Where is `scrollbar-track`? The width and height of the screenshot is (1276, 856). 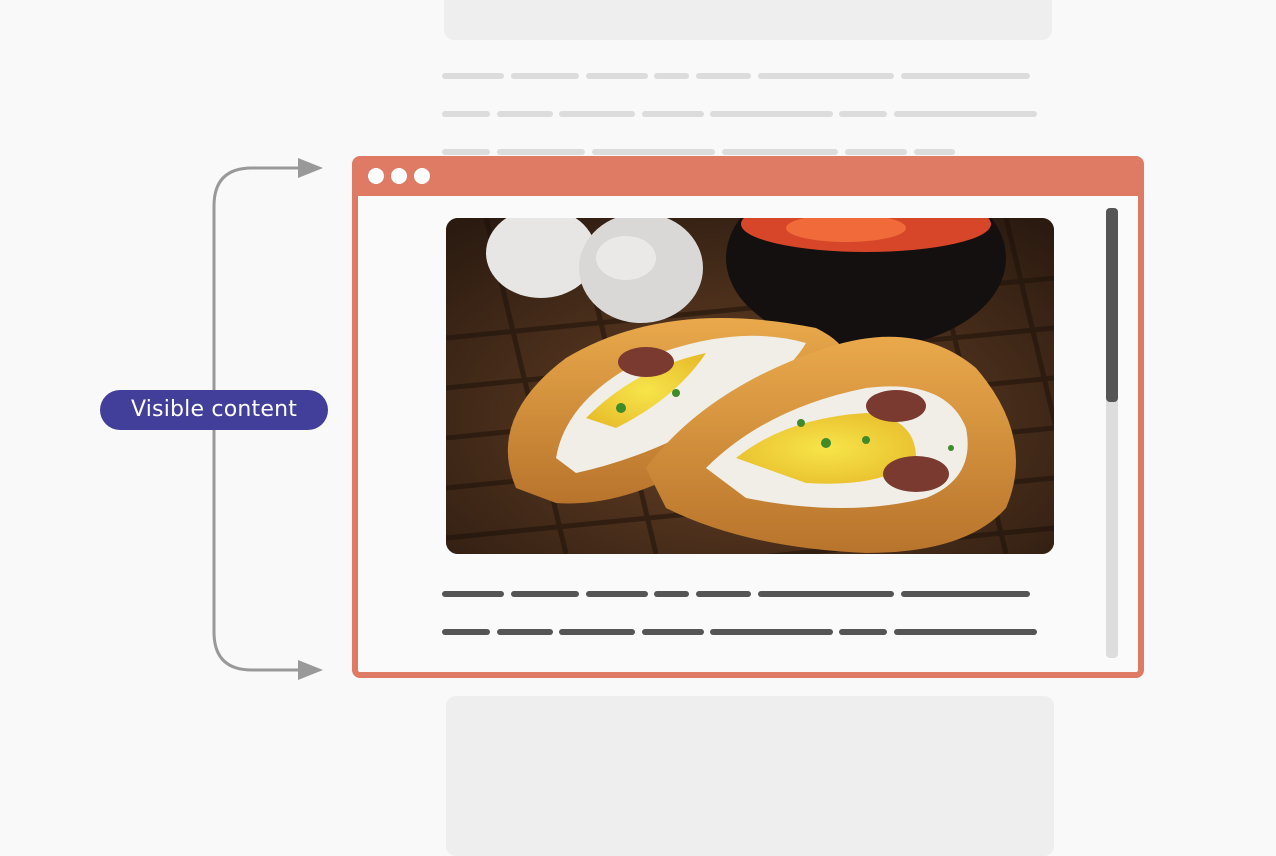 scrollbar-track is located at coordinates (1112, 433).